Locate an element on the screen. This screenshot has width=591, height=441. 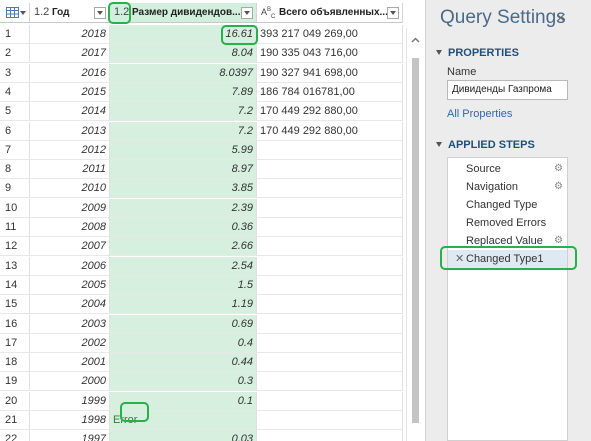
applied-steps-section-header: APPLIED STEPS is located at coordinates (485, 145).